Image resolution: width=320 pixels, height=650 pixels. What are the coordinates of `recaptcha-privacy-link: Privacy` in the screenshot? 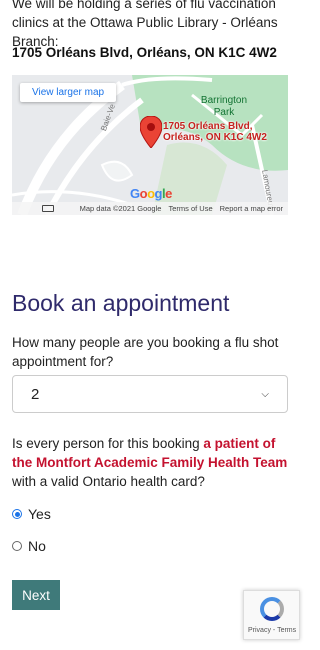 It's located at (259, 630).